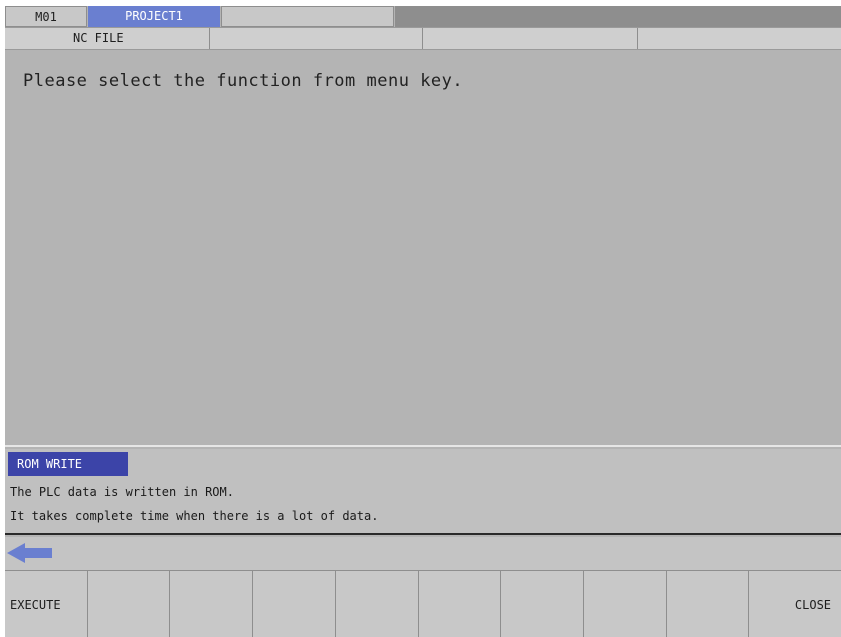 The width and height of the screenshot is (841, 637). What do you see at coordinates (618, 16) in the screenshot?
I see `header-filler` at bounding box center [618, 16].